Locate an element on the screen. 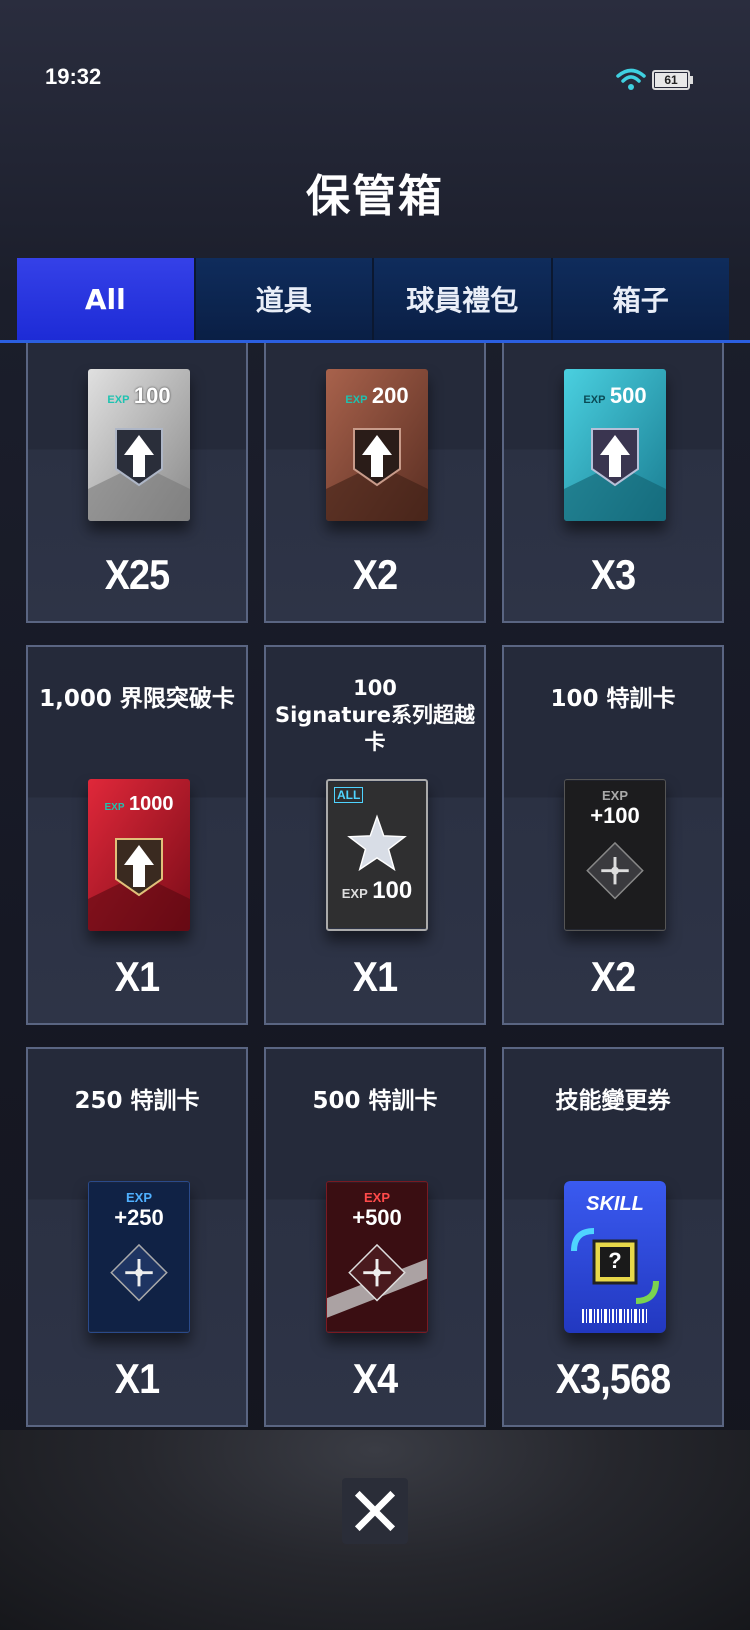  item-title-line1: 100 is located at coordinates (375, 688).